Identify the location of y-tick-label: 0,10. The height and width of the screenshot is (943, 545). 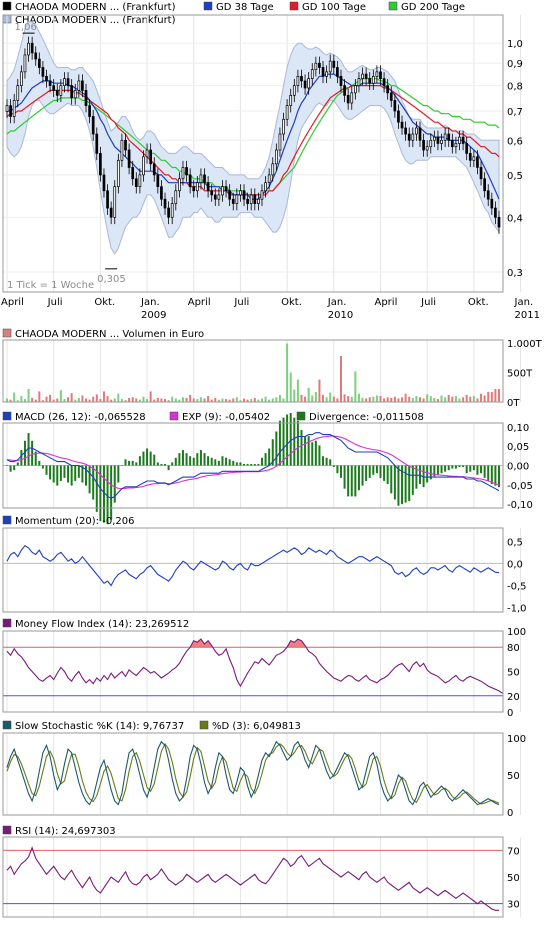
(518, 428).